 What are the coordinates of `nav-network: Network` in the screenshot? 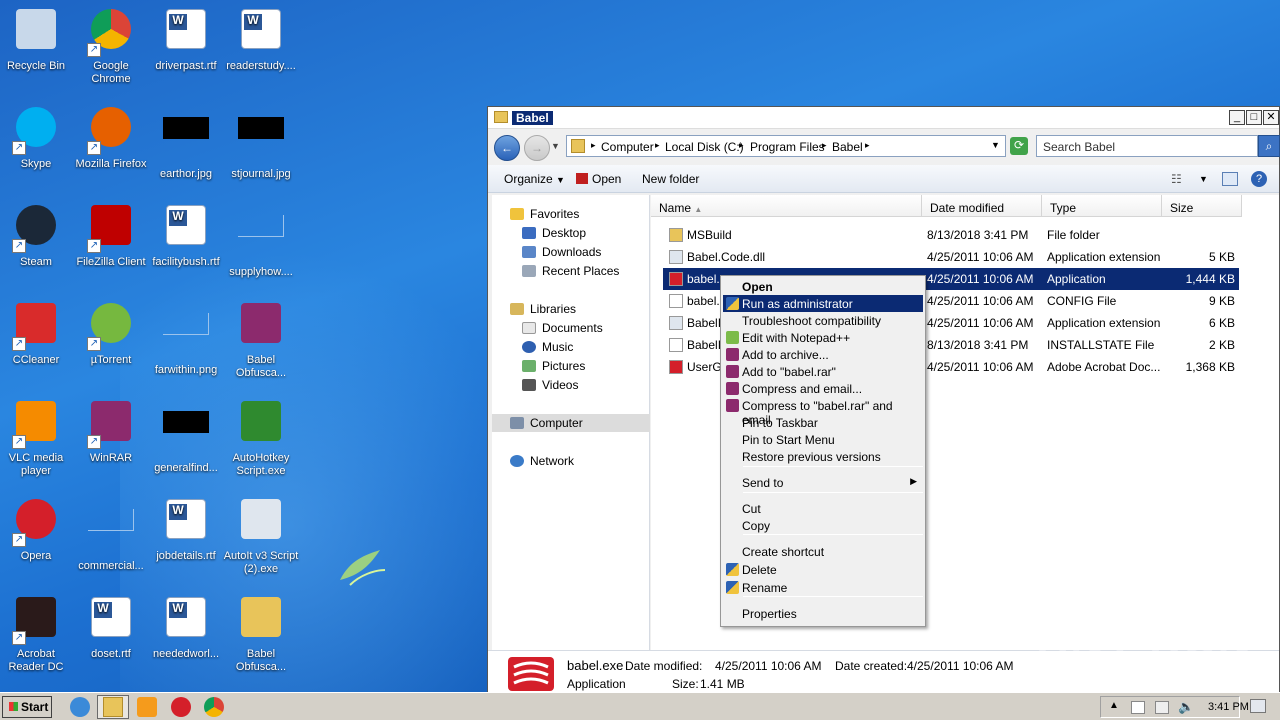 It's located at (542, 461).